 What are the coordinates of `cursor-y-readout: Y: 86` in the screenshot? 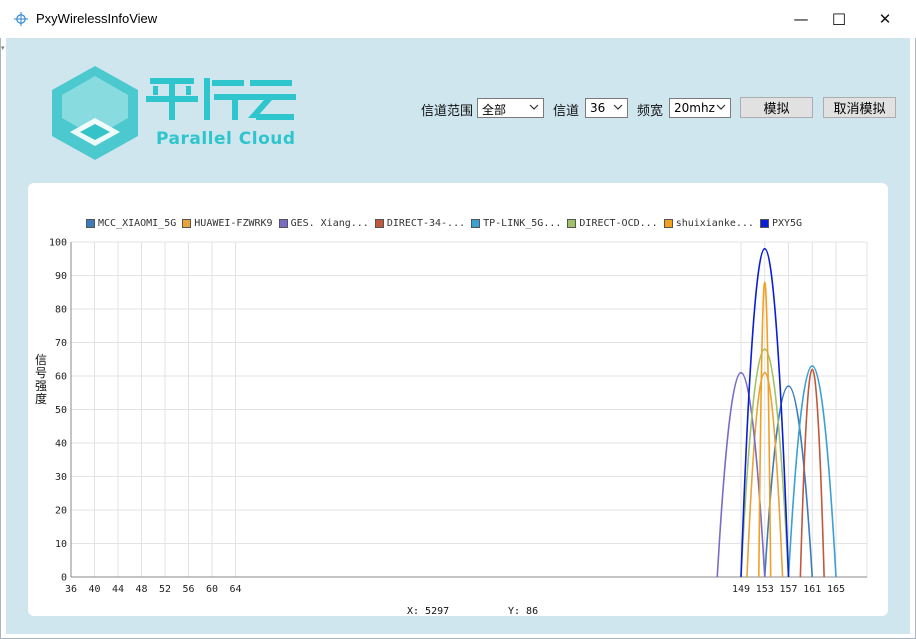 It's located at (523, 611).